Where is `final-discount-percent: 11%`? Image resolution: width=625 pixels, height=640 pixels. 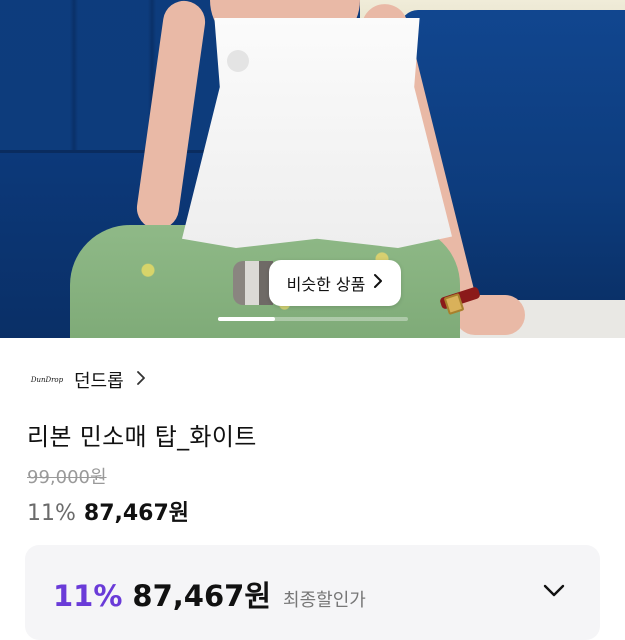 final-discount-percent: 11% is located at coordinates (88, 596).